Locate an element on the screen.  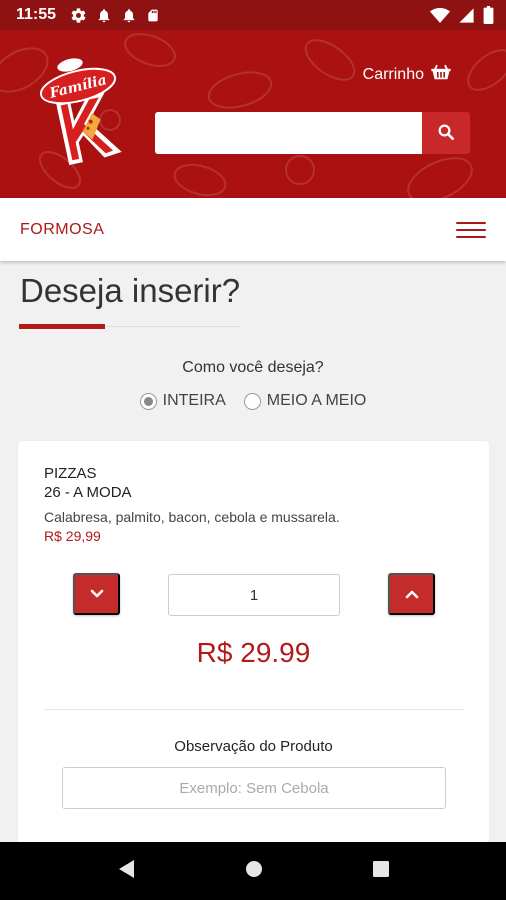
mode-question: Como você deseja? is located at coordinates (253, 367).